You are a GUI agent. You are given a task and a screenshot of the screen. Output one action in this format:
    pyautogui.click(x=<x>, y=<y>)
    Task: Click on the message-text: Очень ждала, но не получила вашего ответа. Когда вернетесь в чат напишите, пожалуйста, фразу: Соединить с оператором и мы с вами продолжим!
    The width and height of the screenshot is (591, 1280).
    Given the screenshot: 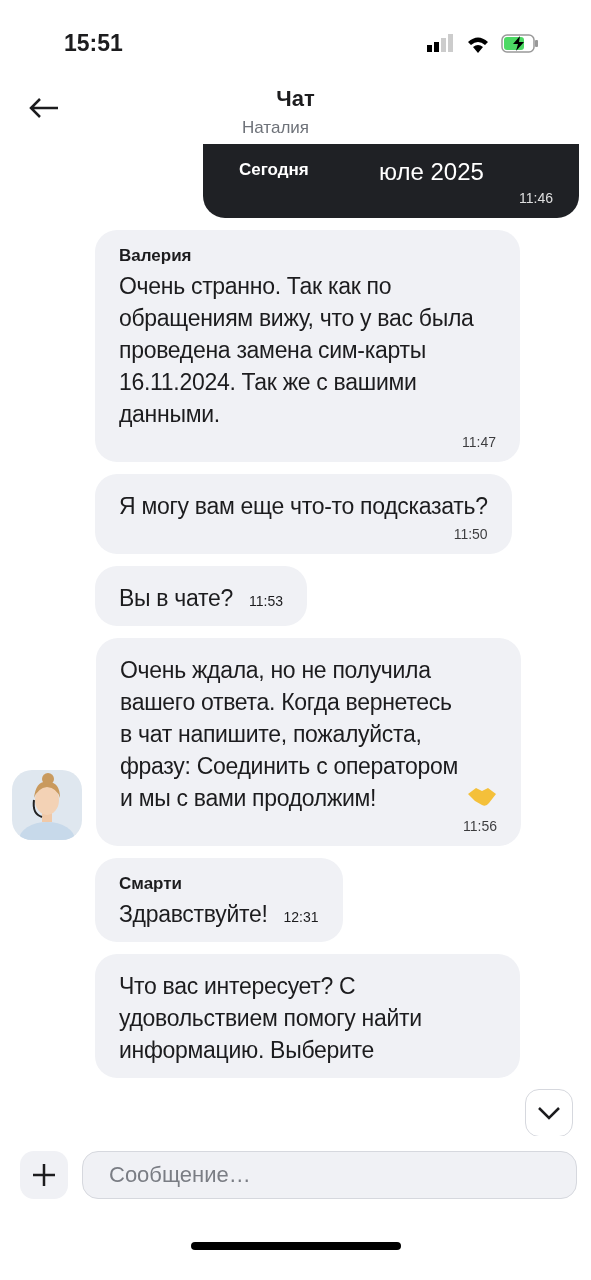 What is the action you would take?
    pyautogui.click(x=289, y=734)
    